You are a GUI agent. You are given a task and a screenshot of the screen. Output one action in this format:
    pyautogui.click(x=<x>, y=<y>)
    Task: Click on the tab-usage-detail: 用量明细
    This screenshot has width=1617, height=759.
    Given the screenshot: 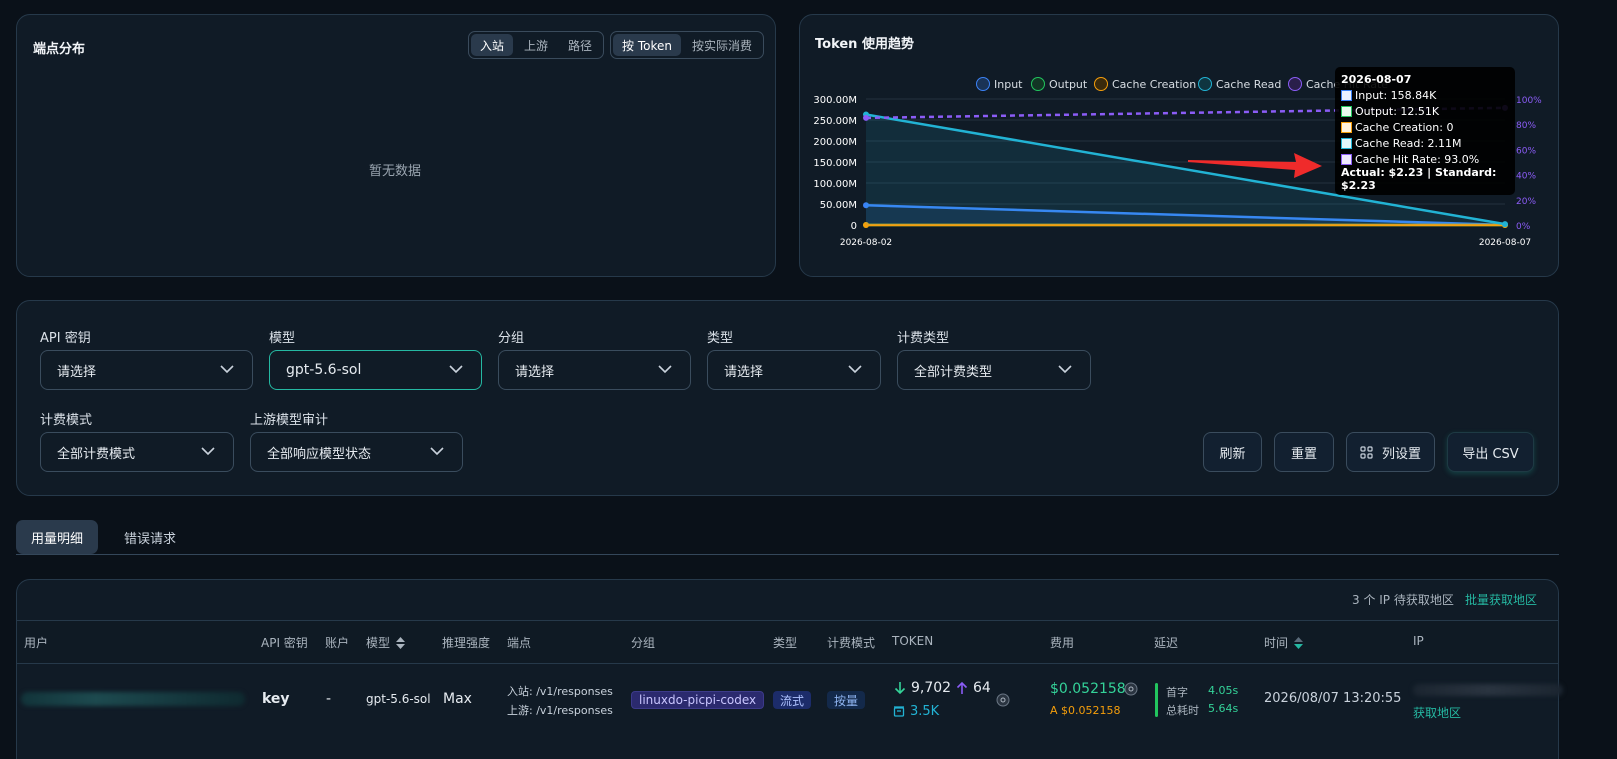 What is the action you would take?
    pyautogui.click(x=57, y=537)
    